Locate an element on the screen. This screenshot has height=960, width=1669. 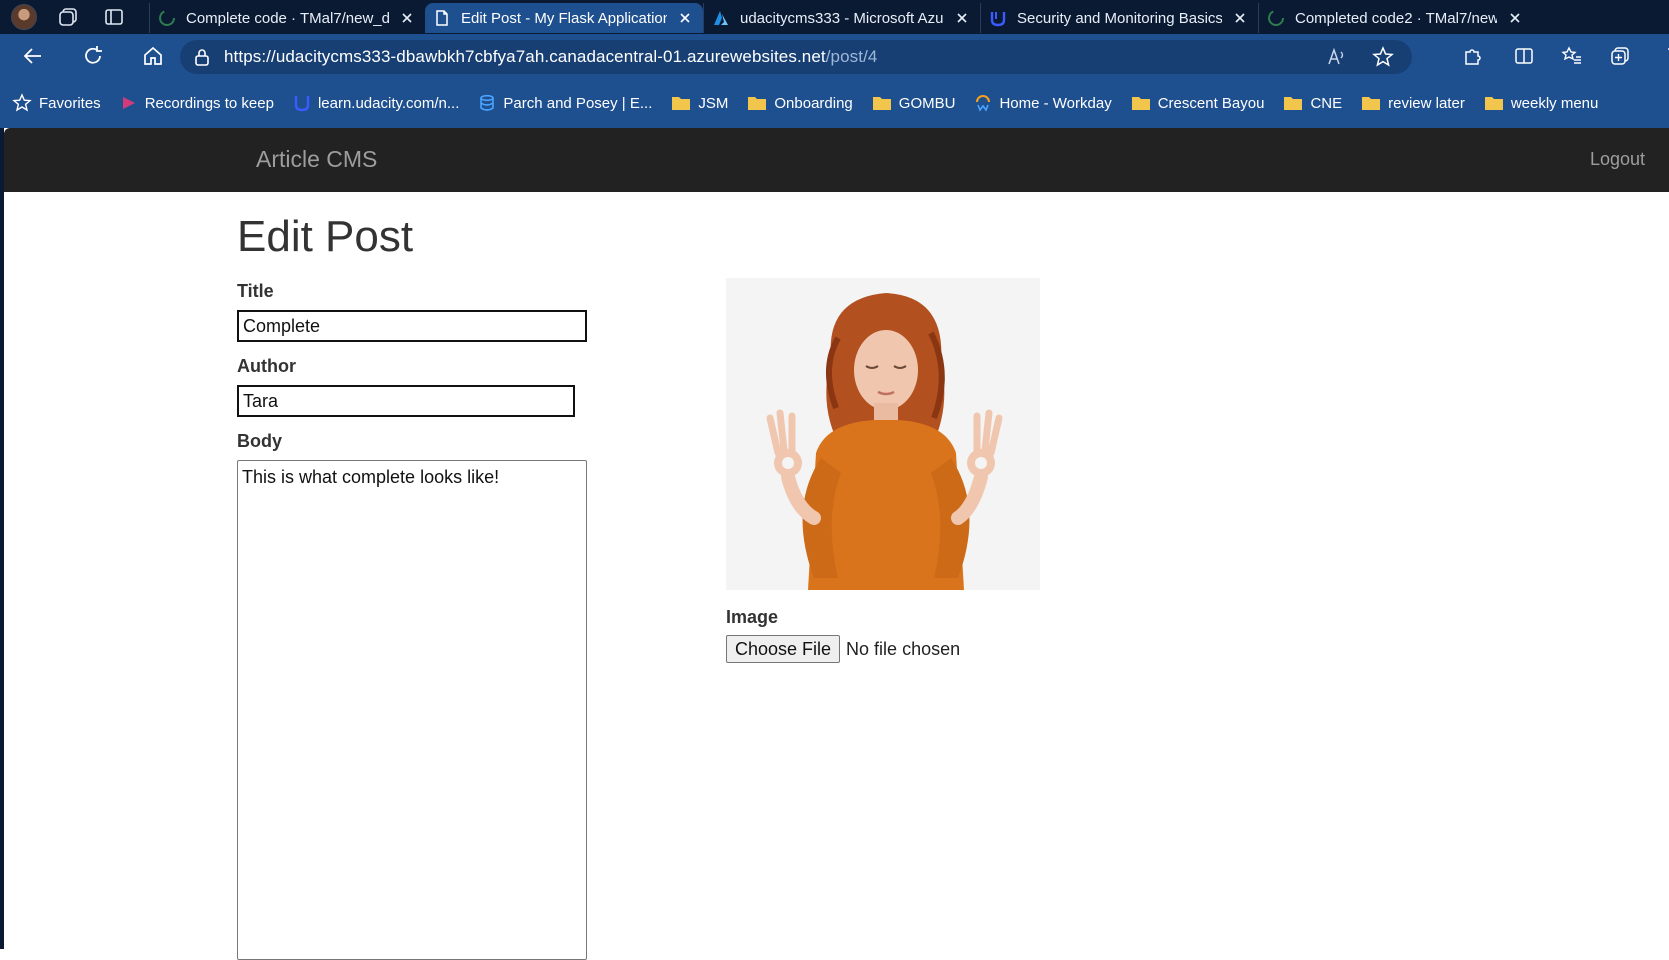
favorite-label: Home - Workday is located at coordinates (1055, 103).